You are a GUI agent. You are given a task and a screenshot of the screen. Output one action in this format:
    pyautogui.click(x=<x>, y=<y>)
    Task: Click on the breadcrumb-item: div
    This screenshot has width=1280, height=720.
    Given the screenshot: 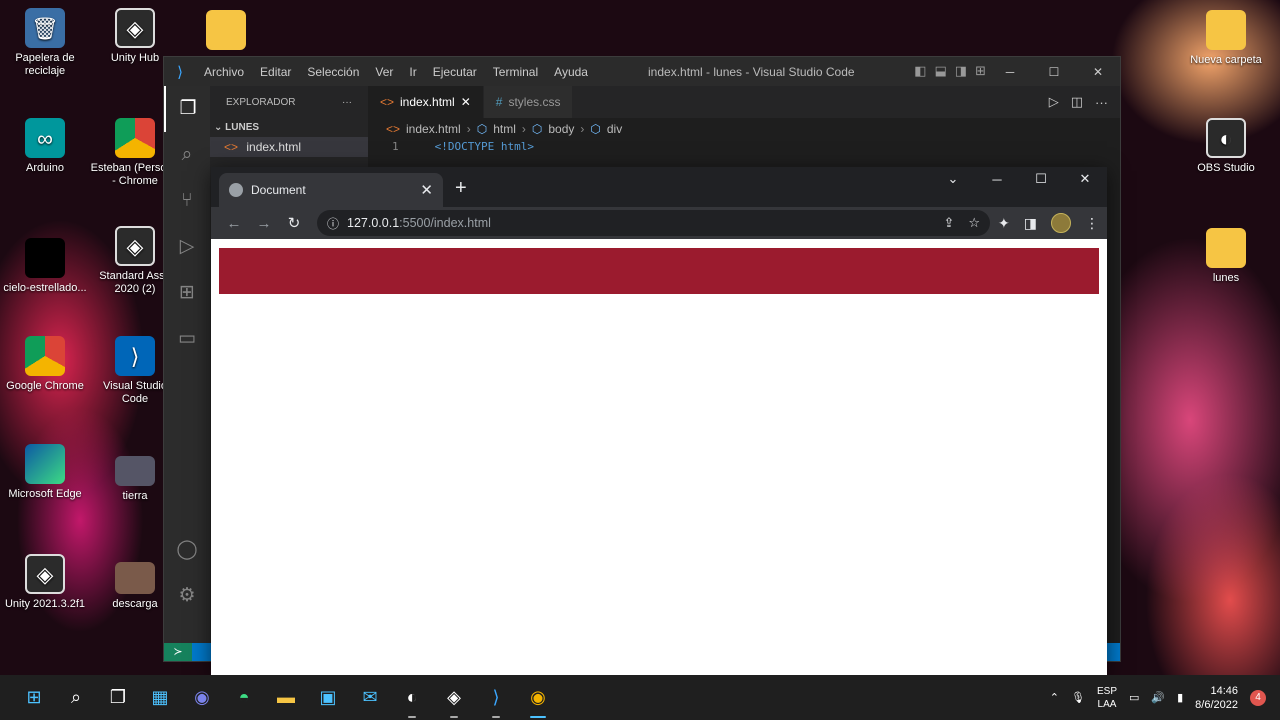 What is the action you would take?
    pyautogui.click(x=614, y=129)
    